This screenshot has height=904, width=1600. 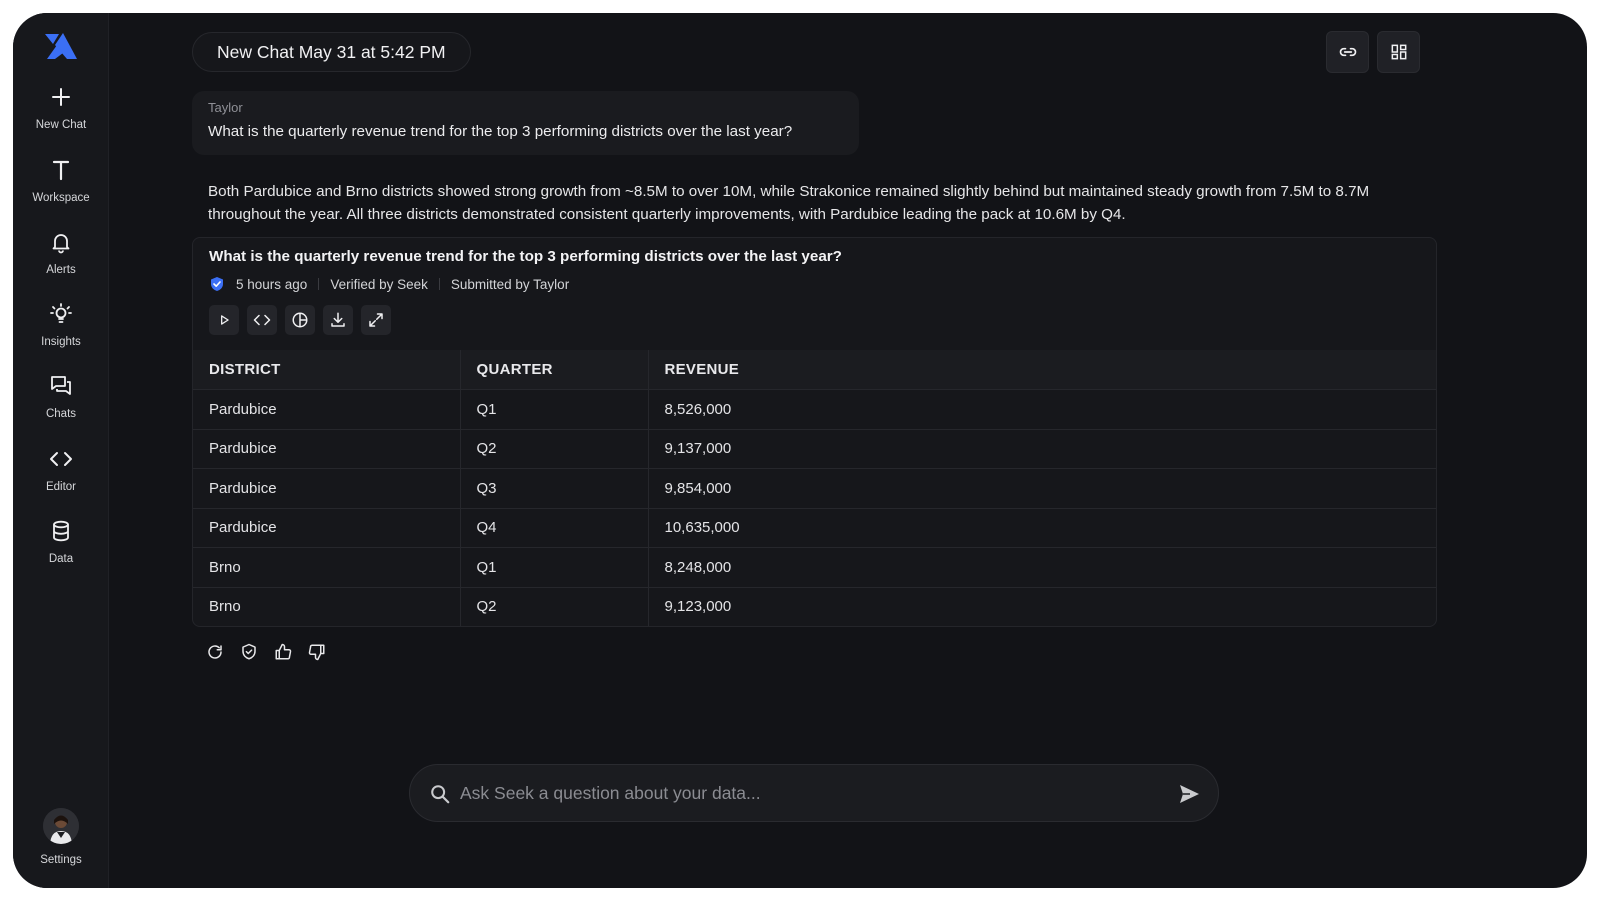 What do you see at coordinates (317, 652) in the screenshot?
I see `thumbs-down-icon` at bounding box center [317, 652].